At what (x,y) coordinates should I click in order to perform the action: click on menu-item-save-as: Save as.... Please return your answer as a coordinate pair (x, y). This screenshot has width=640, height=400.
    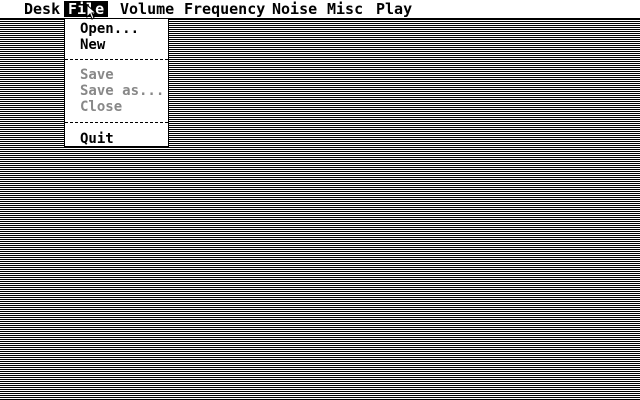
    Looking at the image, I should click on (122, 91).